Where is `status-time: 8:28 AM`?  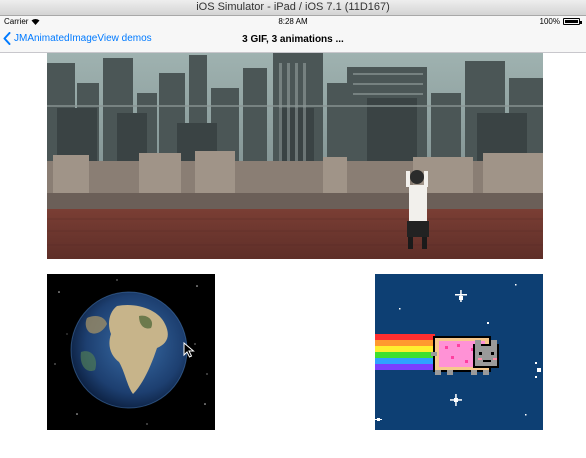 status-time: 8:28 AM is located at coordinates (293, 21).